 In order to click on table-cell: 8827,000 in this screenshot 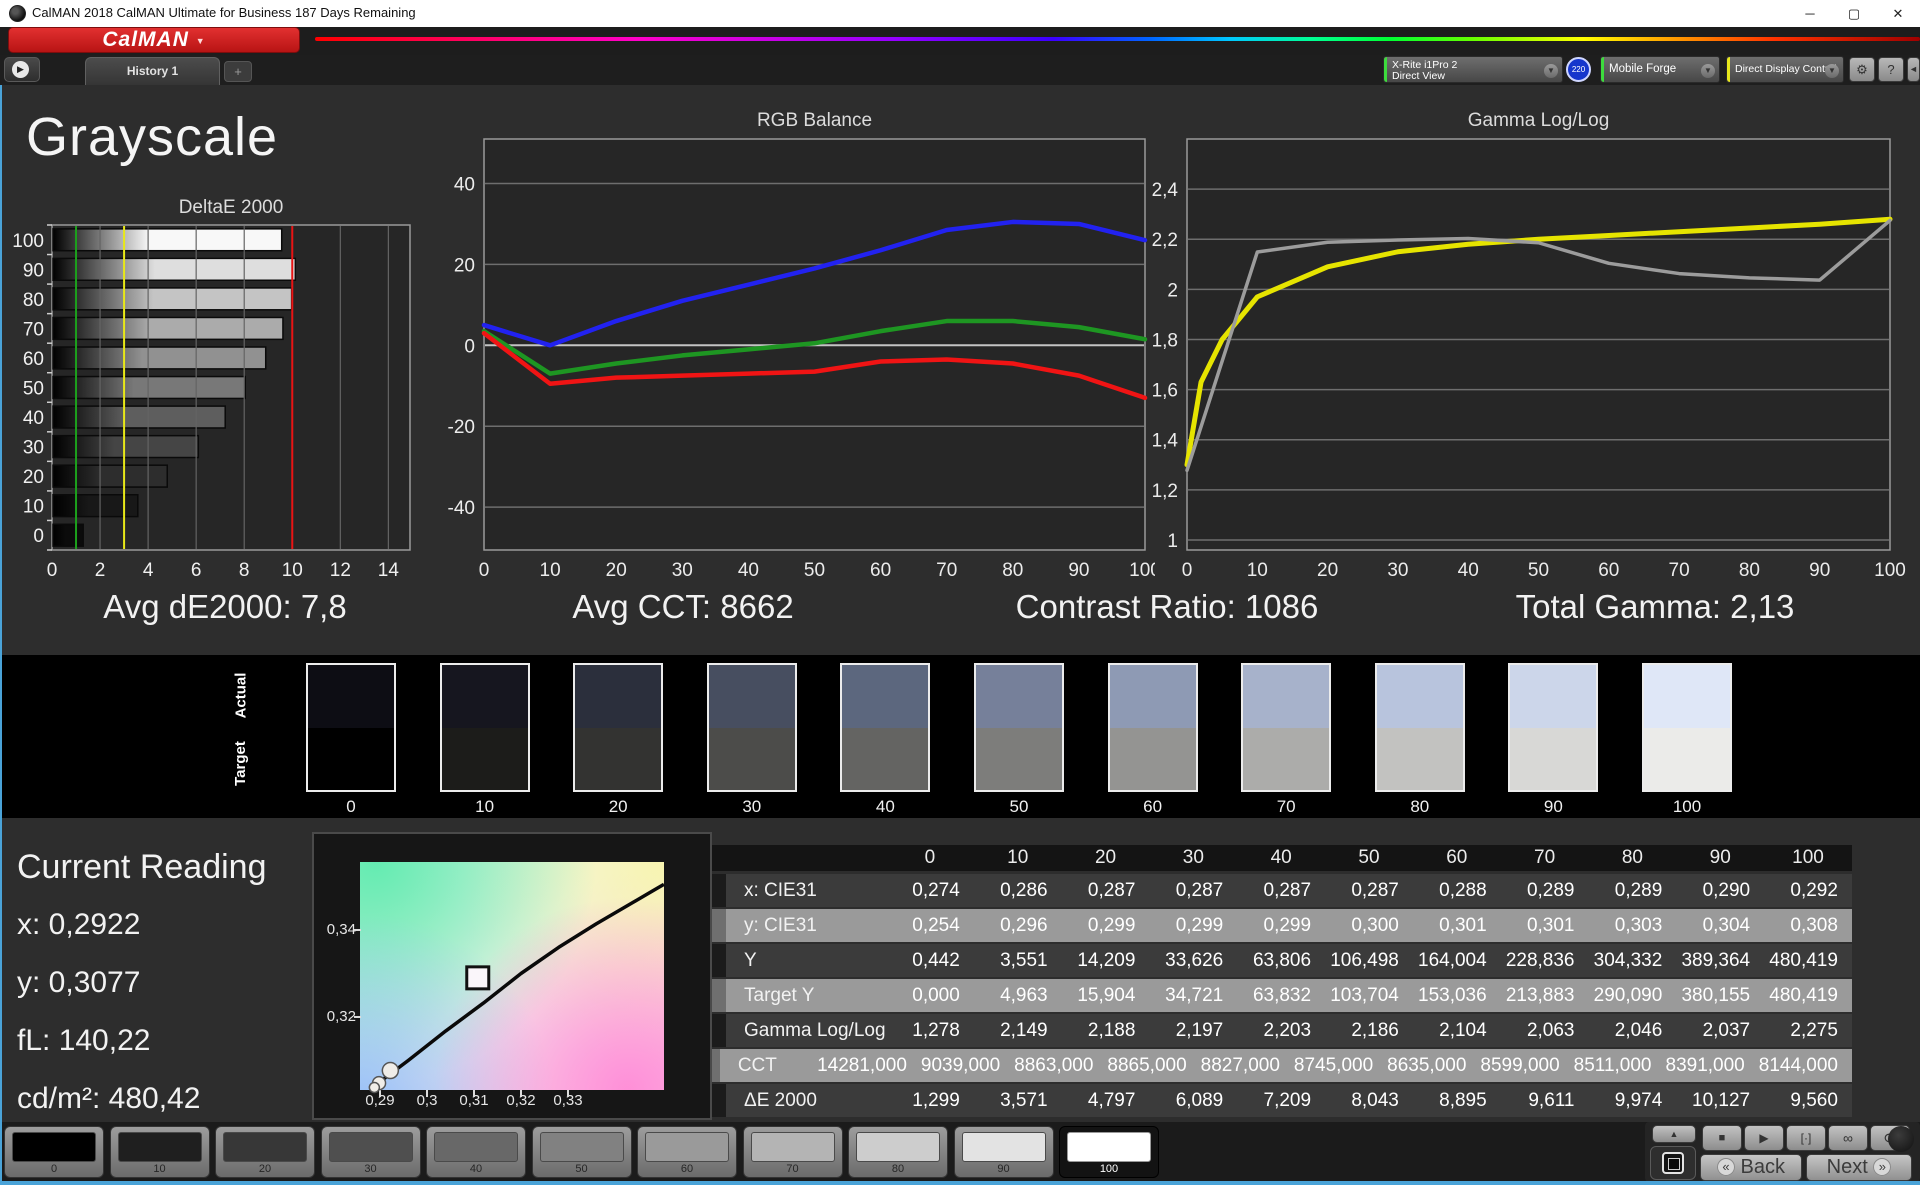, I will do `click(1240, 1065)`.